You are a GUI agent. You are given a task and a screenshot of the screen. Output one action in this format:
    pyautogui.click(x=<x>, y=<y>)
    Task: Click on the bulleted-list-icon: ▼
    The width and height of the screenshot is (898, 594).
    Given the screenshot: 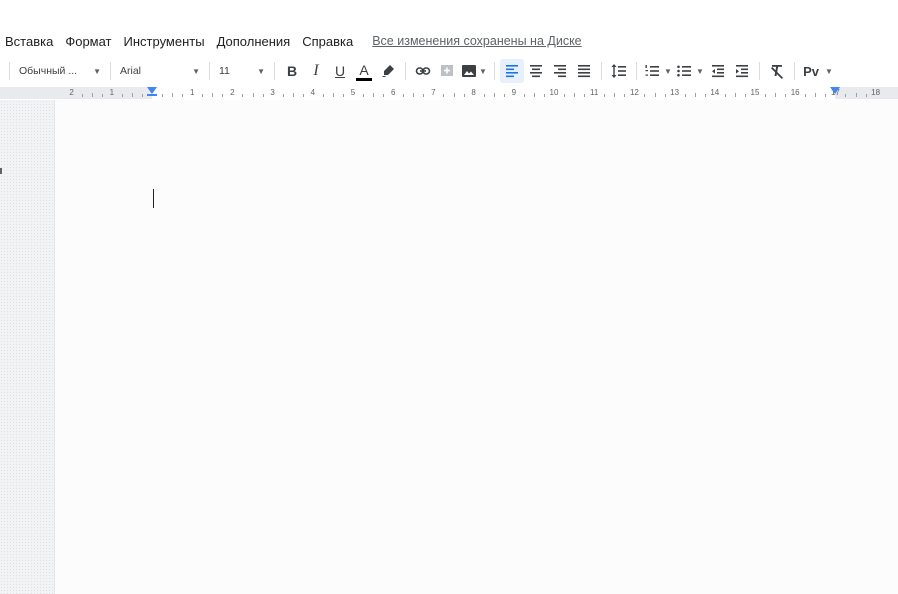 What is the action you would take?
    pyautogui.click(x=690, y=71)
    